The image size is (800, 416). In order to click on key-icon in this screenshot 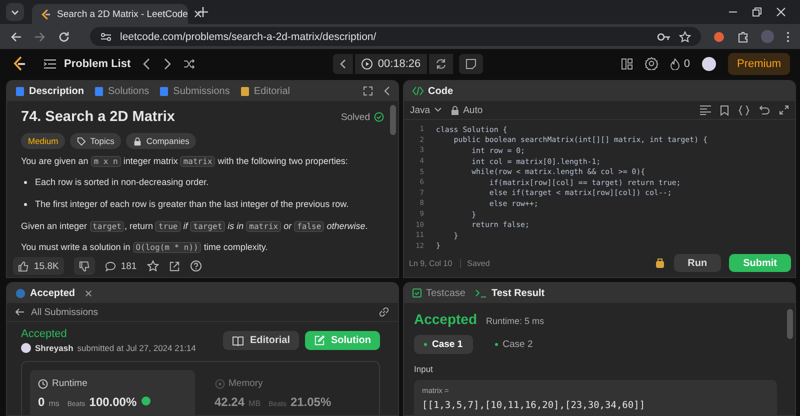, I will do `click(664, 37)`.